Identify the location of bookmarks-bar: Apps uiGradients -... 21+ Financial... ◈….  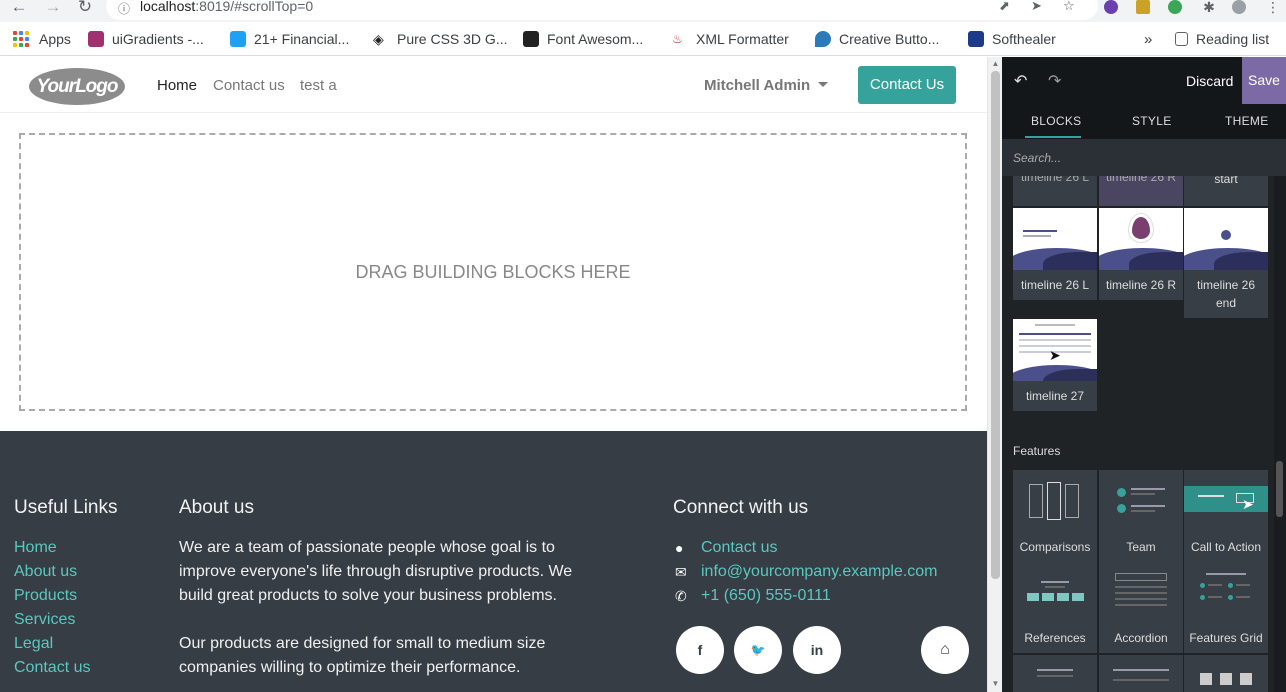
(643, 39).